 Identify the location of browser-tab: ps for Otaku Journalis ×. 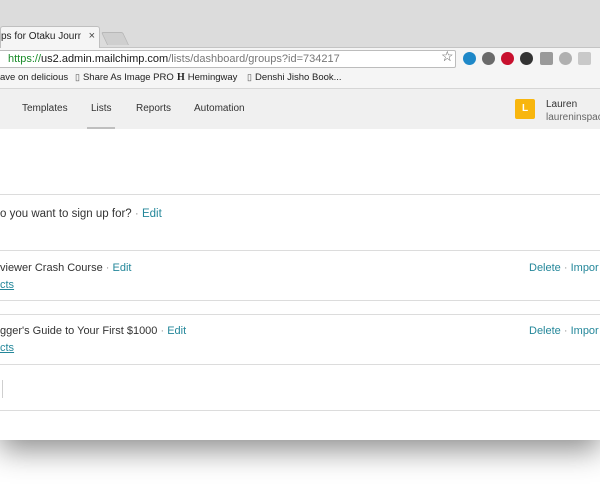
(50, 37).